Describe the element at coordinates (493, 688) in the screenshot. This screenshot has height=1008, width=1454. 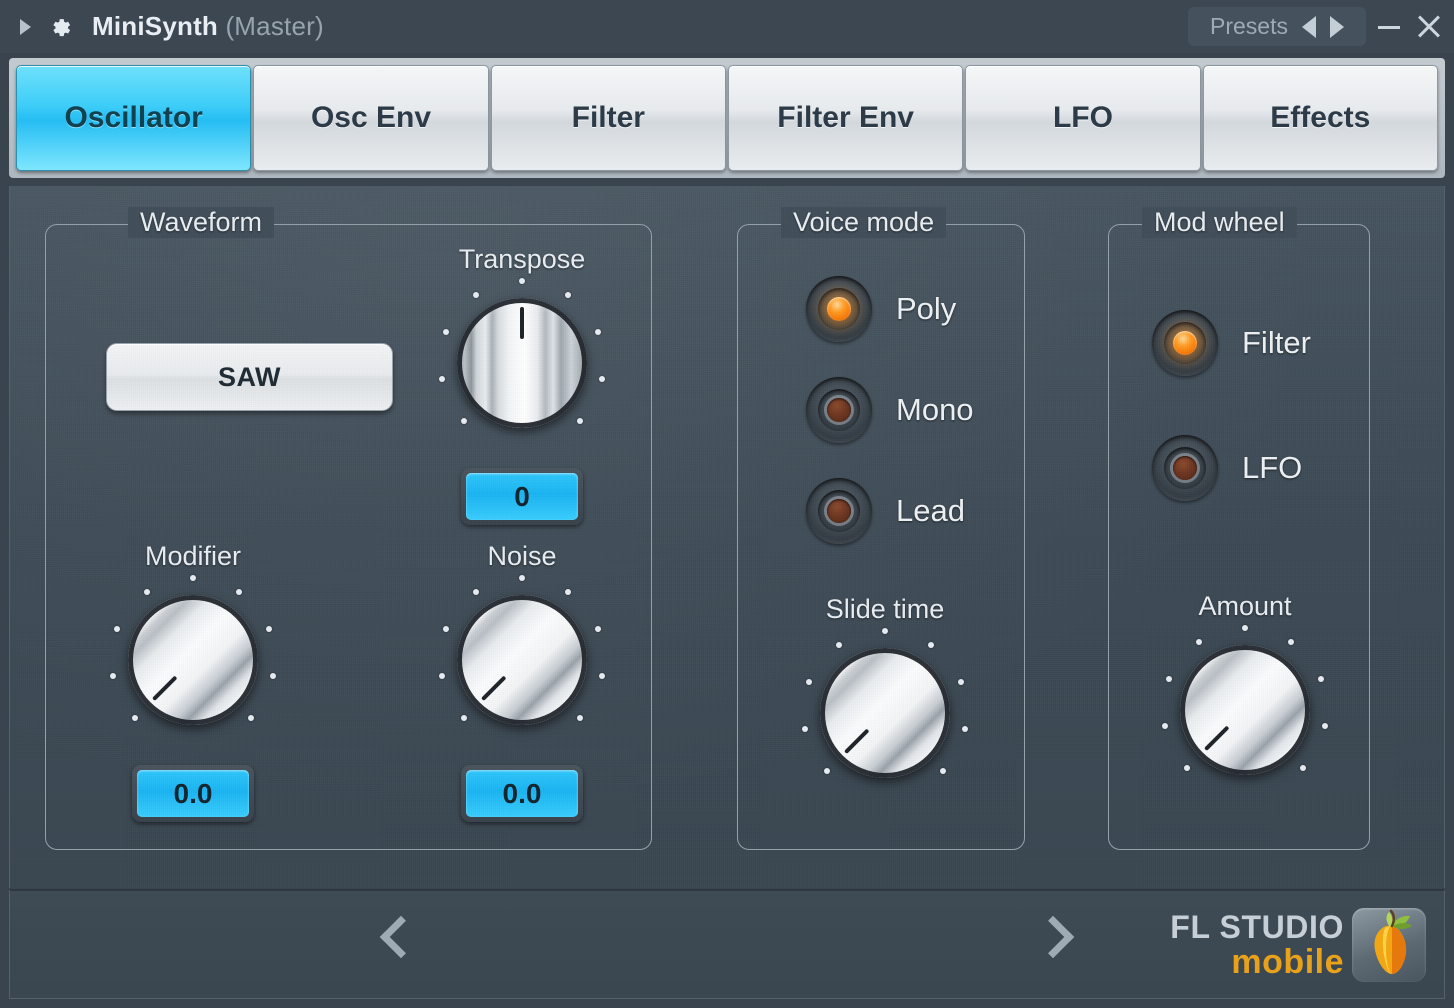
I see `knob-noise-indicator` at that location.